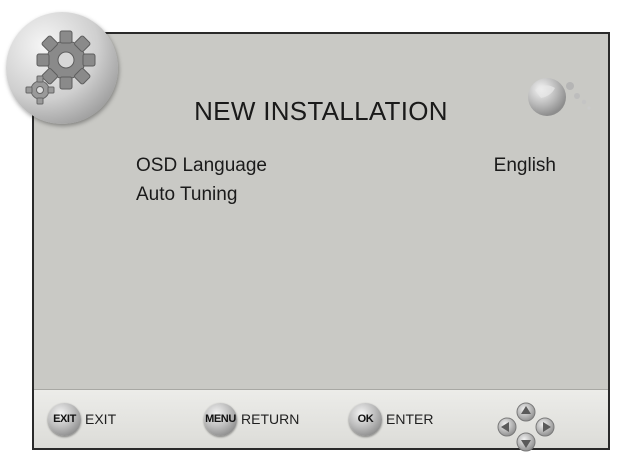  Describe the element at coordinates (346, 165) in the screenshot. I see `menu-item-osd-language: OSD Language English` at that location.